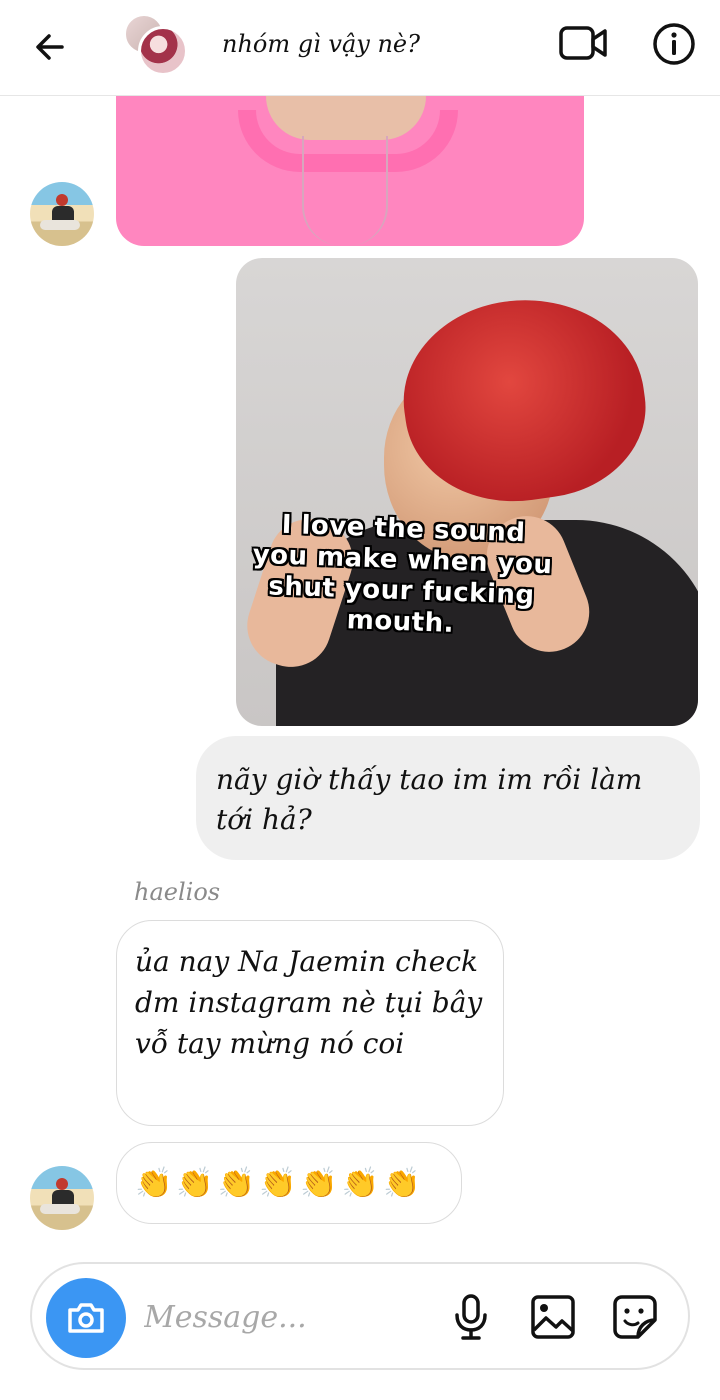 This screenshot has width=720, height=1400. I want to click on video-call-button, so click(583, 43).